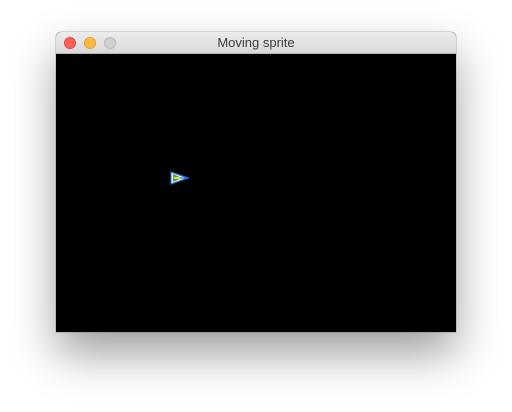 This screenshot has width=512, height=412. I want to click on title-bar: Moving sprite, so click(256, 43).